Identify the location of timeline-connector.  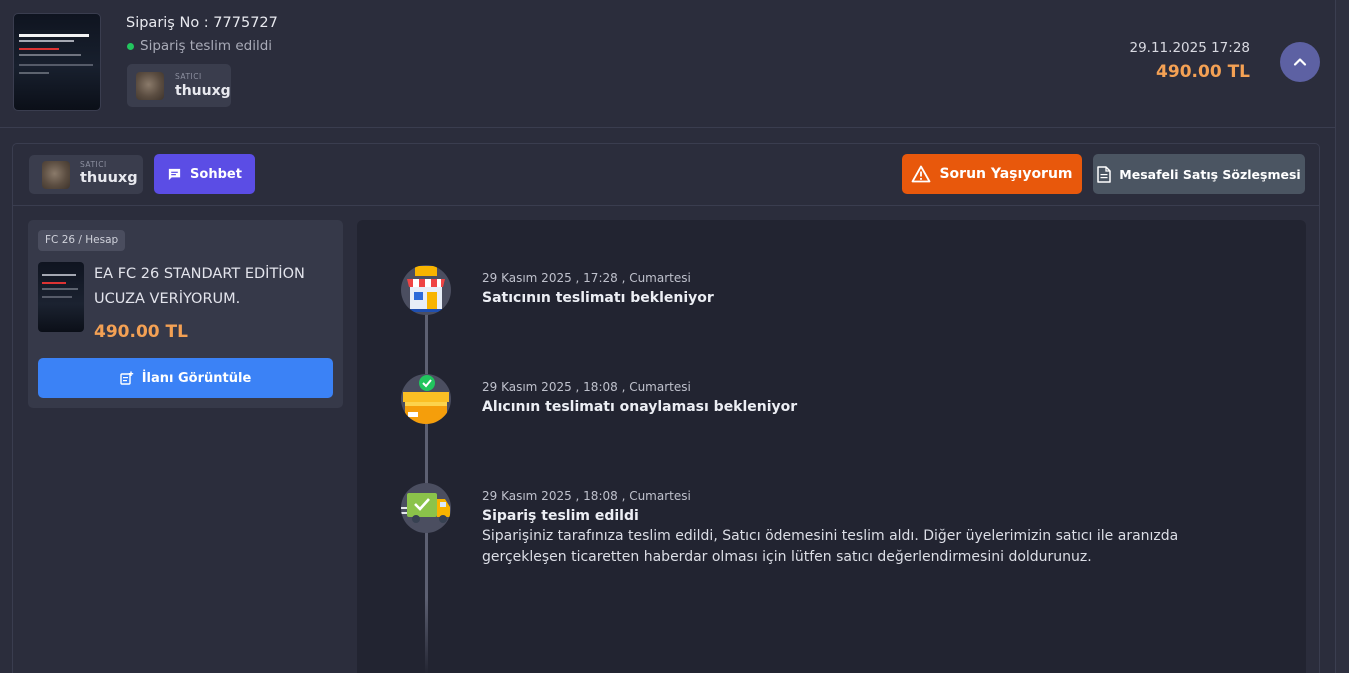
(426, 481).